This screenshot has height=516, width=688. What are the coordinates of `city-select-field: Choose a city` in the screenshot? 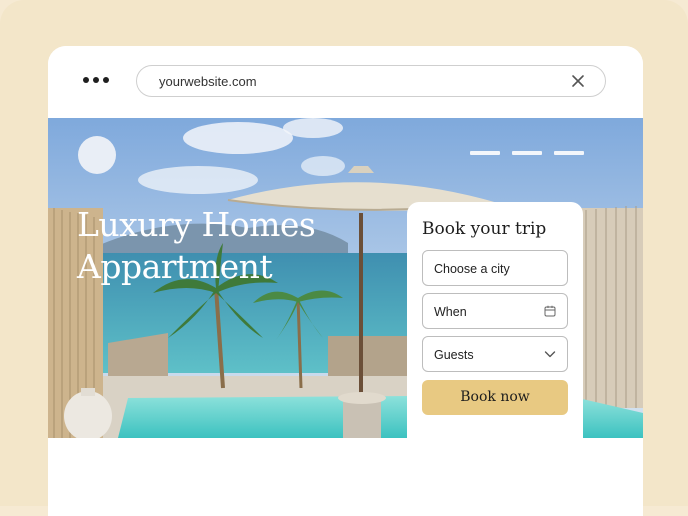 It's located at (495, 268).